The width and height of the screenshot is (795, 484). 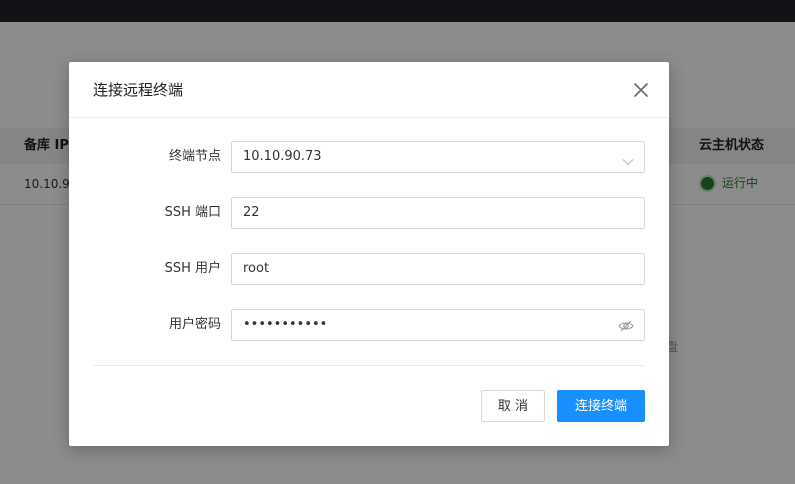 What do you see at coordinates (438, 213) in the screenshot?
I see `ssh-port-field: 22` at bounding box center [438, 213].